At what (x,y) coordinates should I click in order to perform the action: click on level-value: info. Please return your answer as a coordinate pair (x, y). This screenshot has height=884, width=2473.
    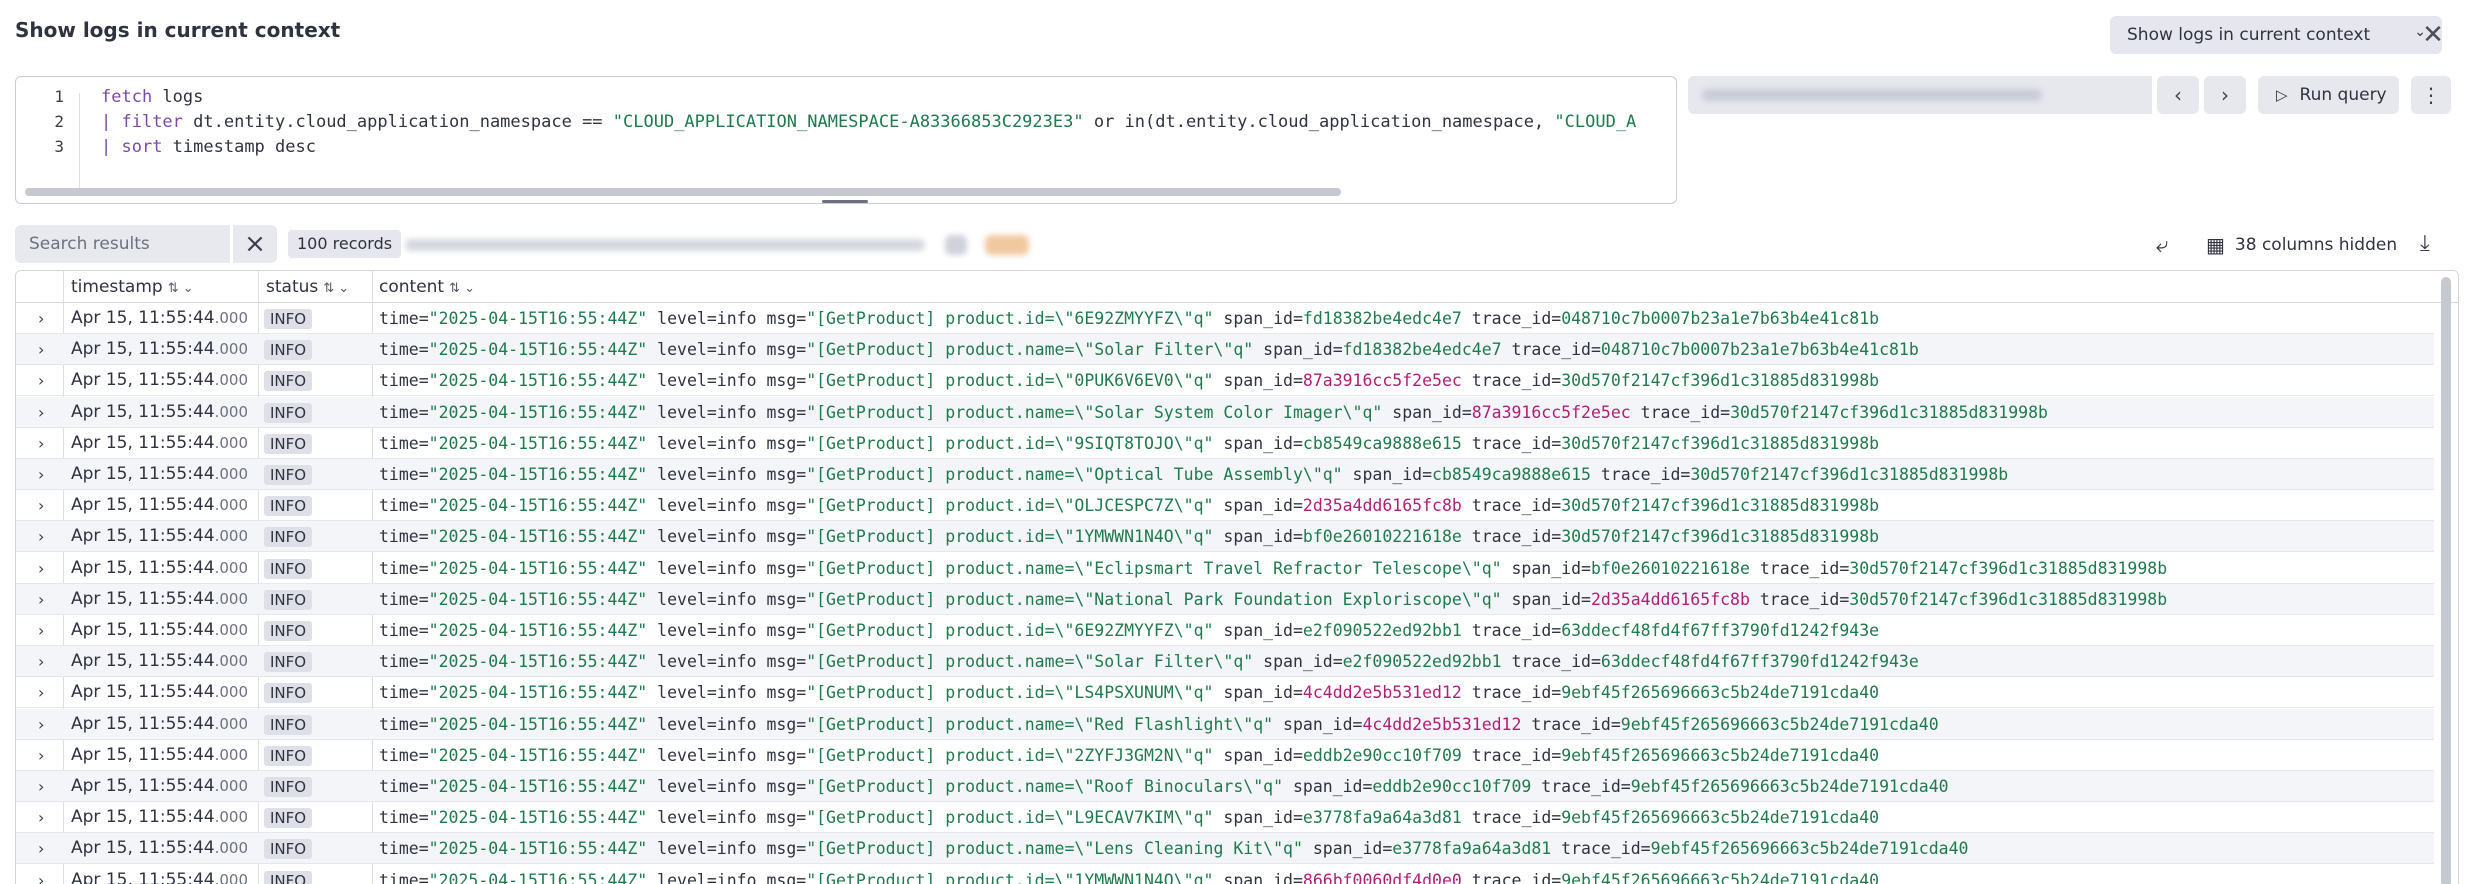
    Looking at the image, I should click on (736, 350).